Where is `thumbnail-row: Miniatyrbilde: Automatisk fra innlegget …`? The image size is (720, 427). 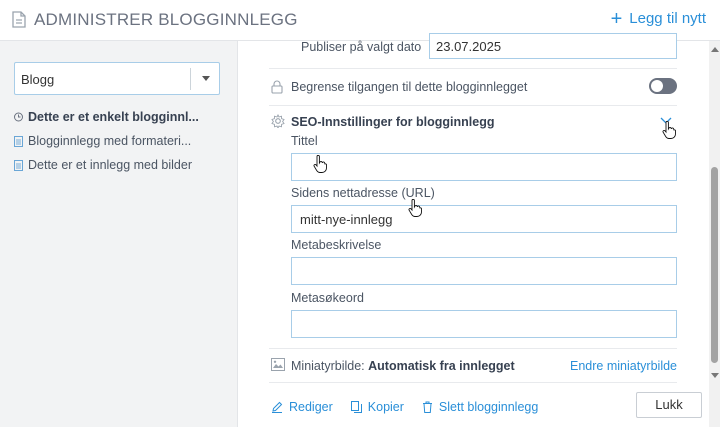 thumbnail-row: Miniatyrbilde: Automatisk fra innlegget … is located at coordinates (474, 367).